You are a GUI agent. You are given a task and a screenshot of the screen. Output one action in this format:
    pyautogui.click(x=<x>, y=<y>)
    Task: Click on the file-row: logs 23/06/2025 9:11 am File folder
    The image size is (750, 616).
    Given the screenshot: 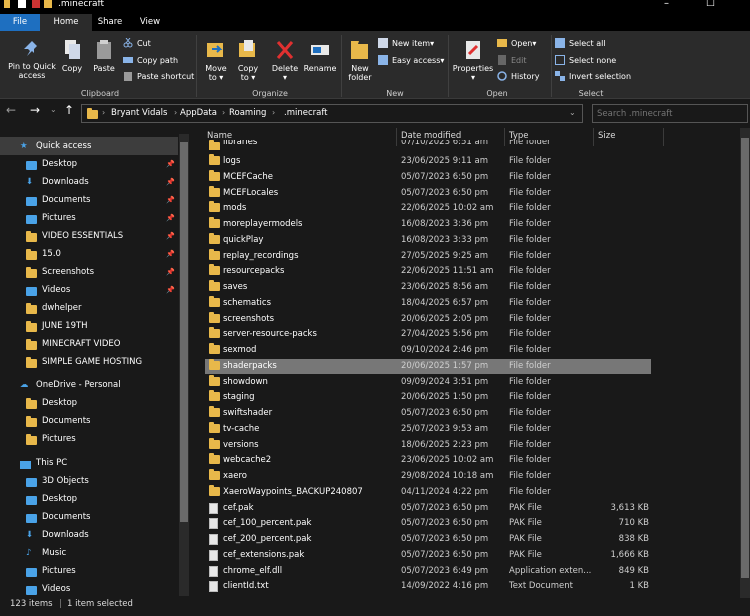 What is the action you would take?
    pyautogui.click(x=428, y=161)
    